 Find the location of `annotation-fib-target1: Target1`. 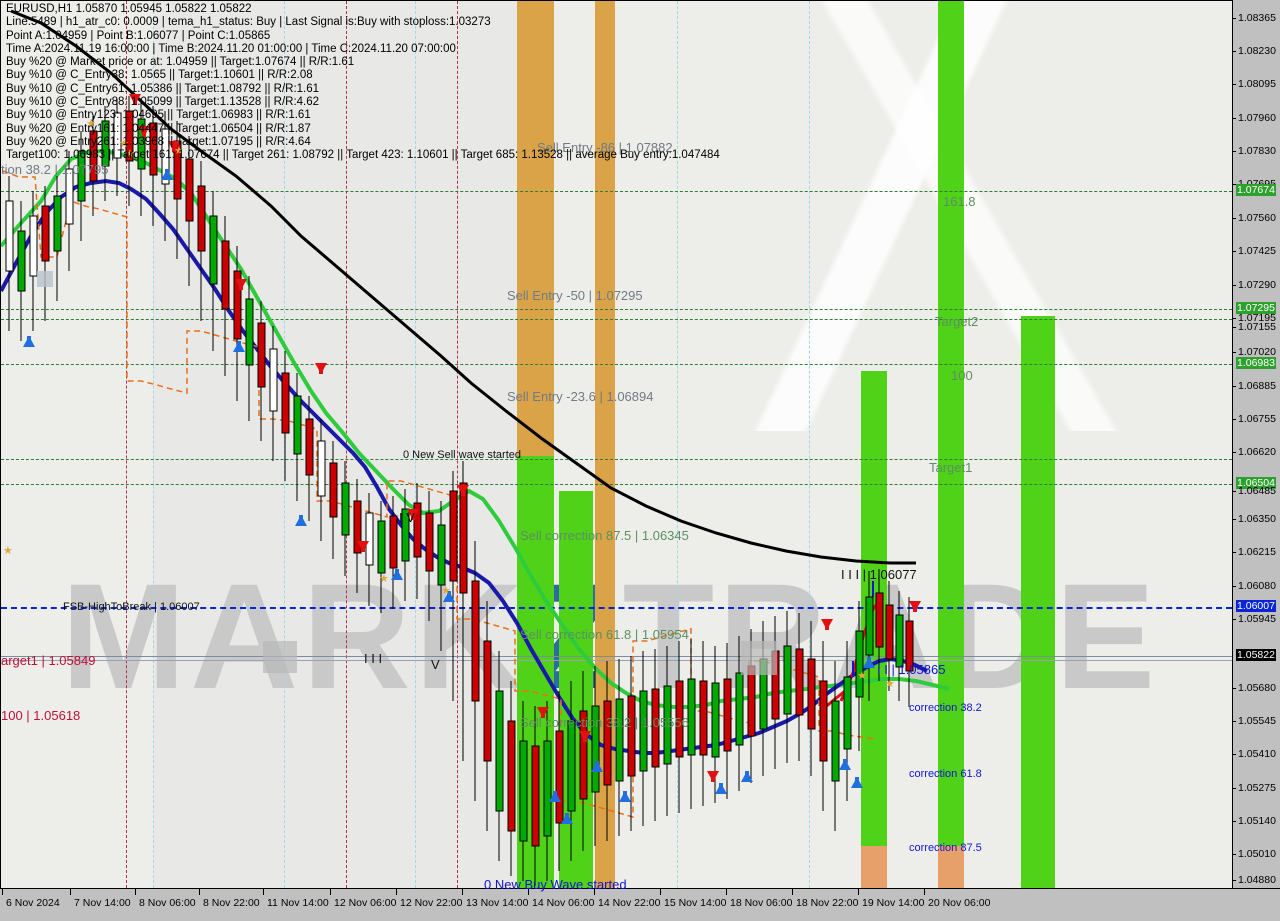

annotation-fib-target1: Target1 is located at coordinates (951, 467).